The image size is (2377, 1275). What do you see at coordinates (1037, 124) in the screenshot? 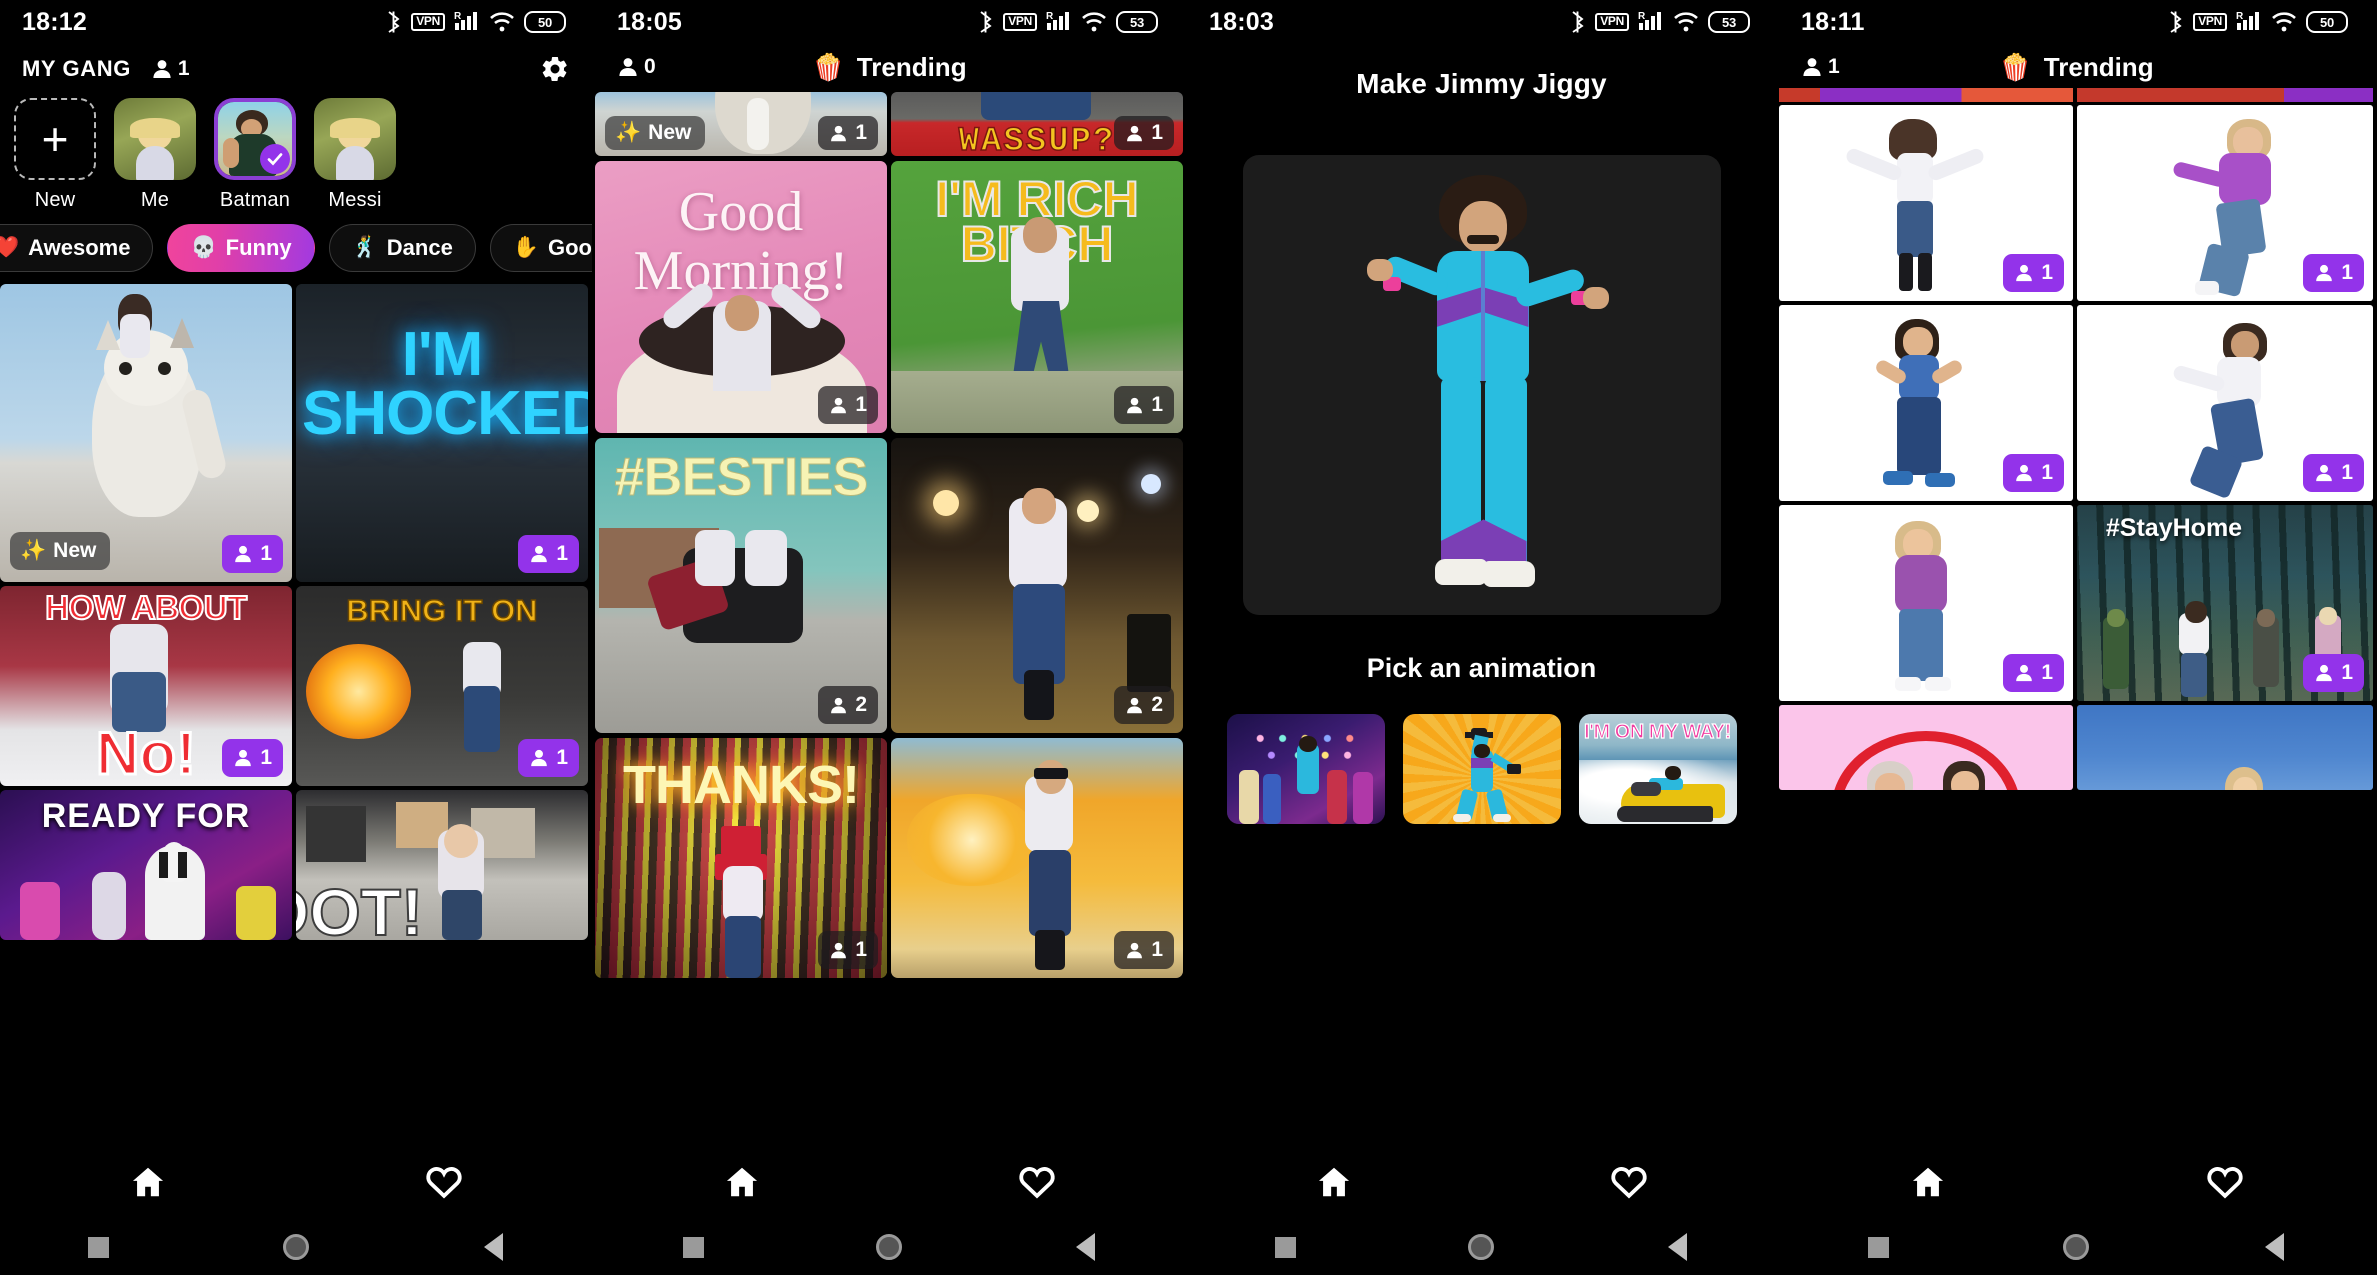
I see `tile-wassup: WASSUP? 1` at bounding box center [1037, 124].